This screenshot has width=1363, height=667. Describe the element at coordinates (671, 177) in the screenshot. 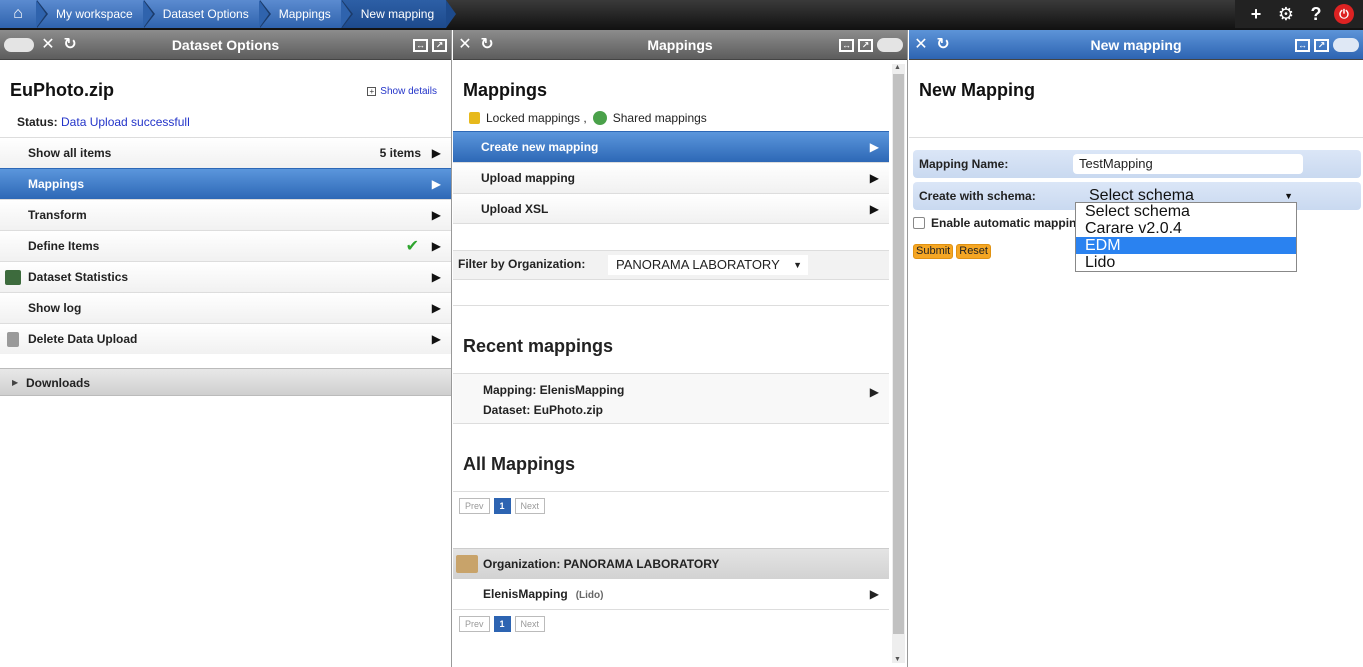

I see `upload-mapping-item: Upload mapping ▶` at that location.